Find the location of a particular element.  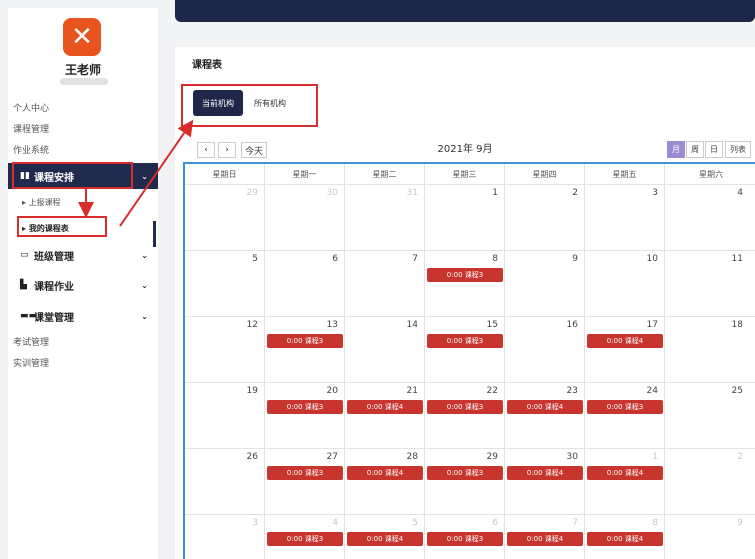

calendar-day-cell: 8 0:00 课程3 is located at coordinates (465, 284).